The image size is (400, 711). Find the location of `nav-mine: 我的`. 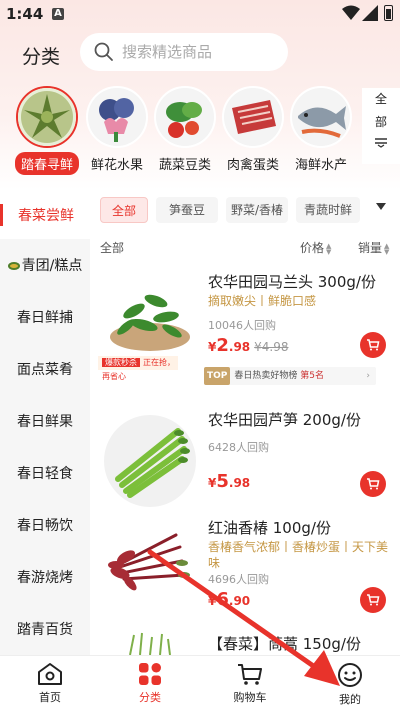

nav-mine: 我的 is located at coordinates (350, 684).